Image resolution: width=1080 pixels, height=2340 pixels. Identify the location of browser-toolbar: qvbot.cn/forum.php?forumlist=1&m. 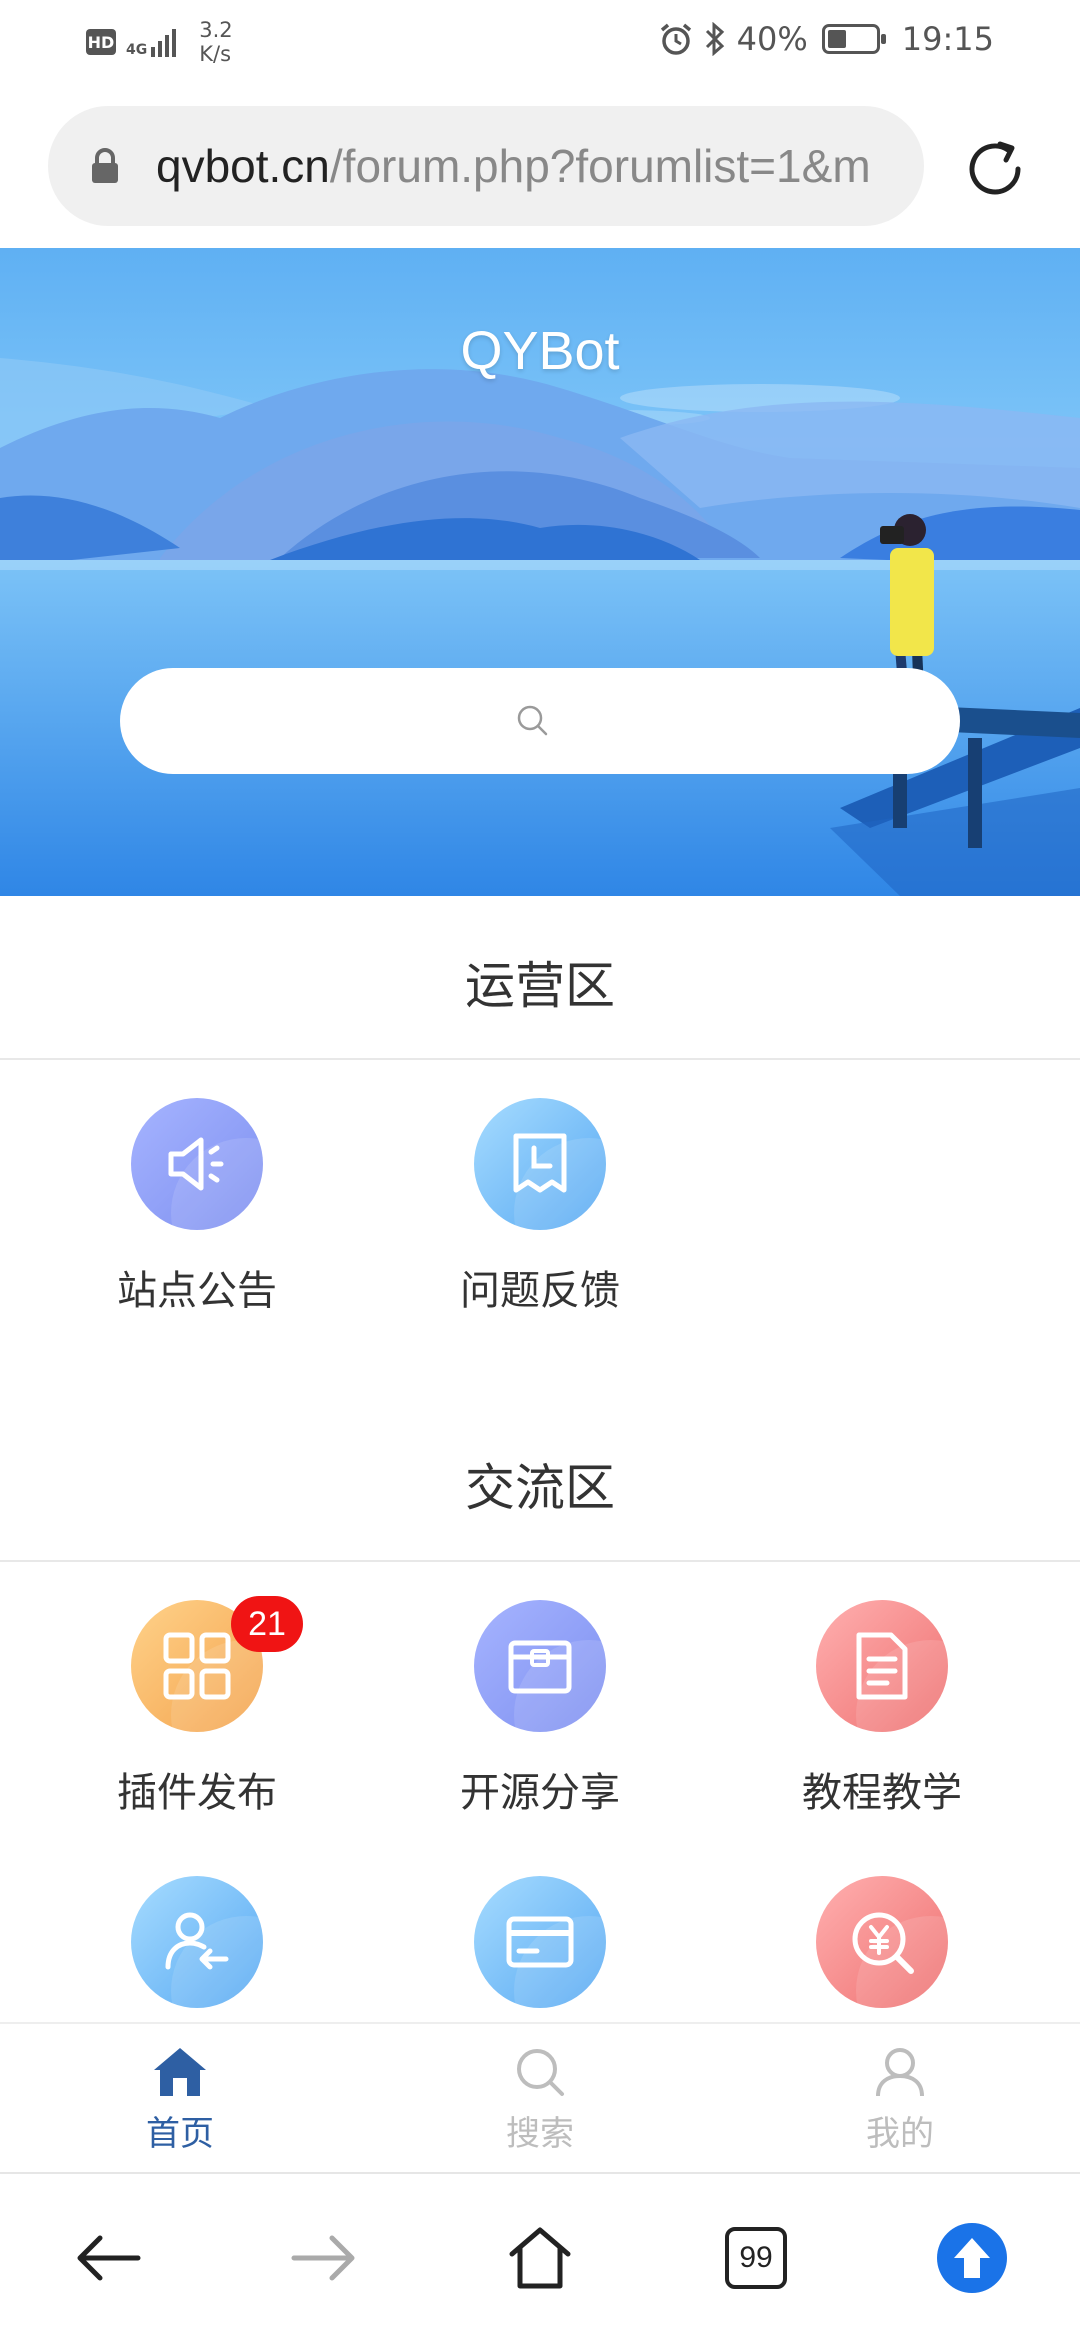
(540, 166).